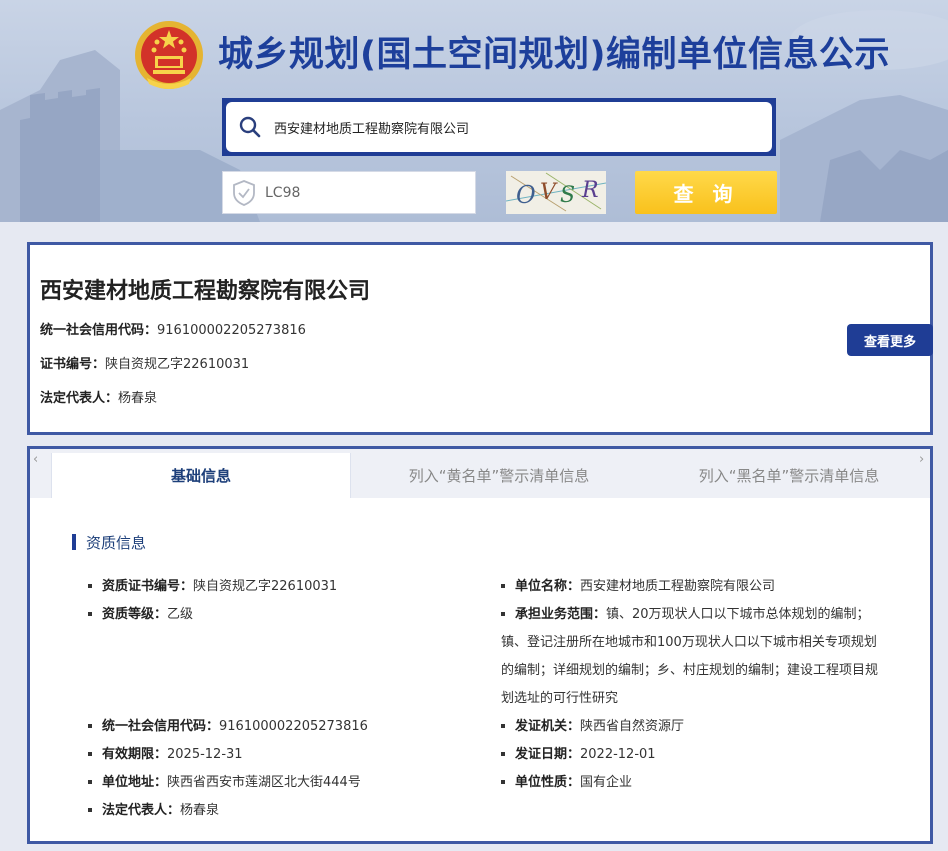 The height and width of the screenshot is (851, 948). What do you see at coordinates (738, 614) in the screenshot?
I see `field-value: 镇、20万现状人口以下城市总体规划的编制；` at bounding box center [738, 614].